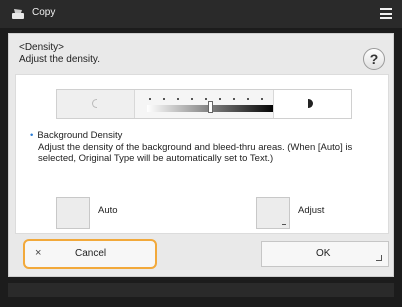 The height and width of the screenshot is (307, 402). Describe the element at coordinates (374, 59) in the screenshot. I see `help-button: ?` at that location.